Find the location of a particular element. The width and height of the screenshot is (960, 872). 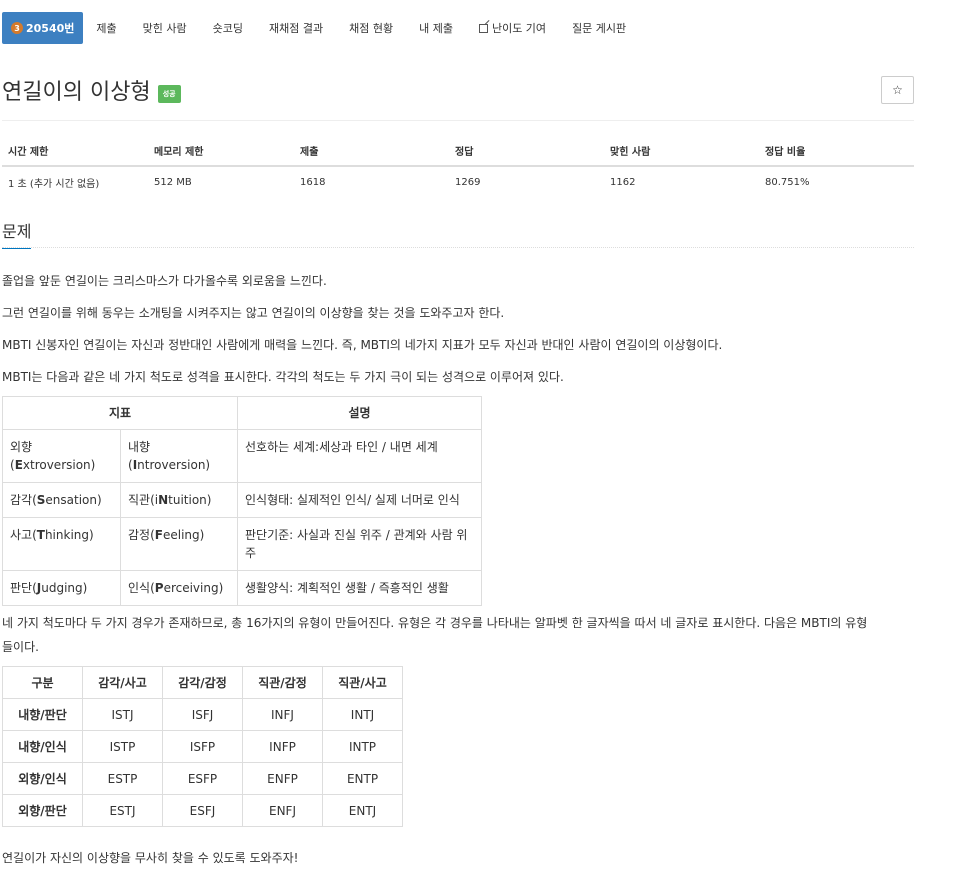

description-cell: 선호하는 세계:세상과 타인 / 내면 세계 is located at coordinates (359, 456).